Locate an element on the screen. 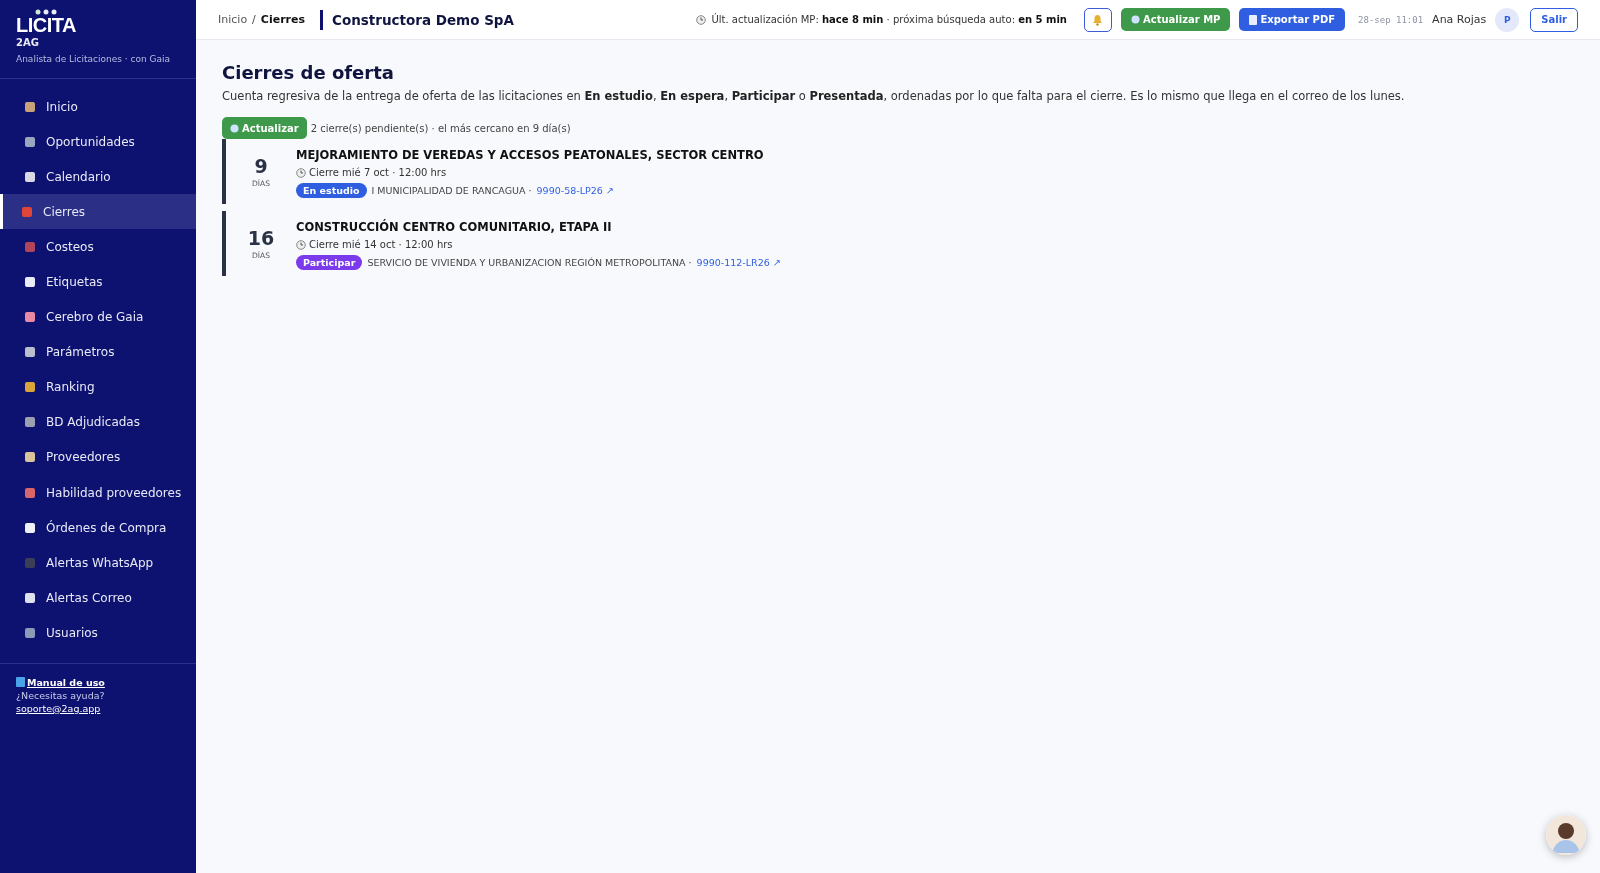 Image resolution: width=1600 pixels, height=873 pixels. logo: LICITA is located at coordinates (46, 25).